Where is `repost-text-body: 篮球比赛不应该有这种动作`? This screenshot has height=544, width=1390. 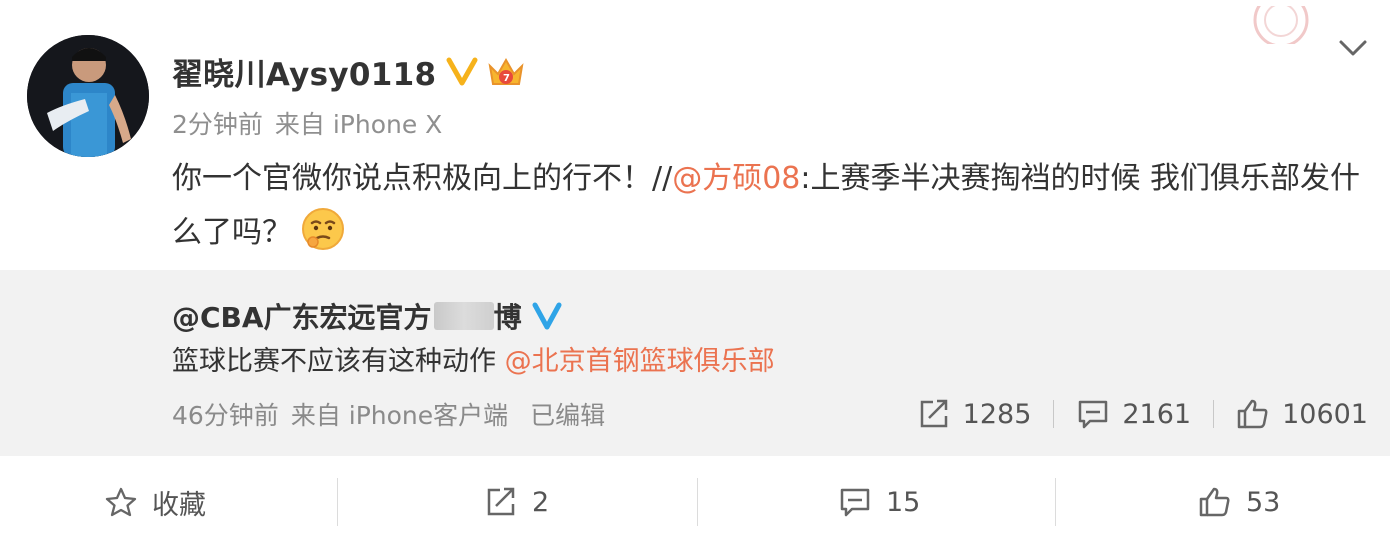 repost-text-body: 篮球比赛不应该有这种动作 is located at coordinates (338, 361).